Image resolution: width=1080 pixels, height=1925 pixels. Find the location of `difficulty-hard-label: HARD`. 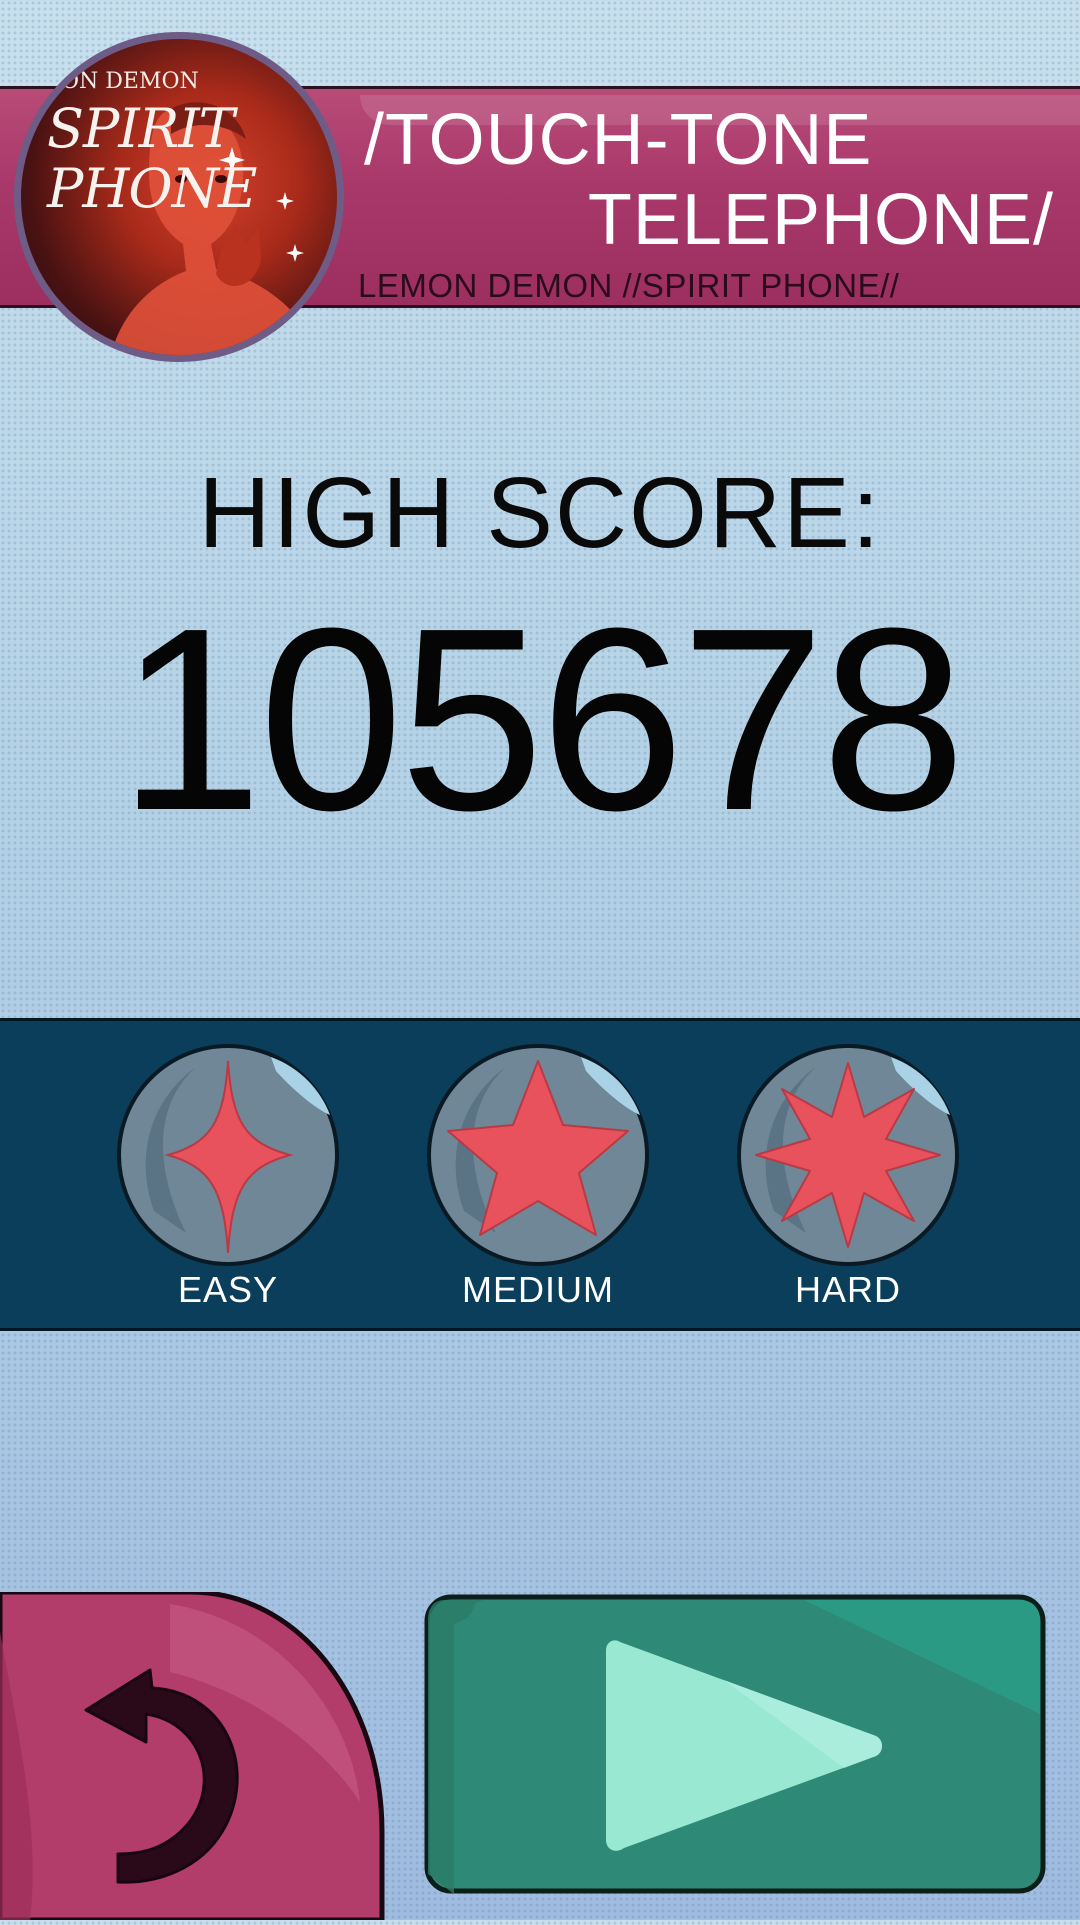

difficulty-hard-label: HARD is located at coordinates (847, 1289).